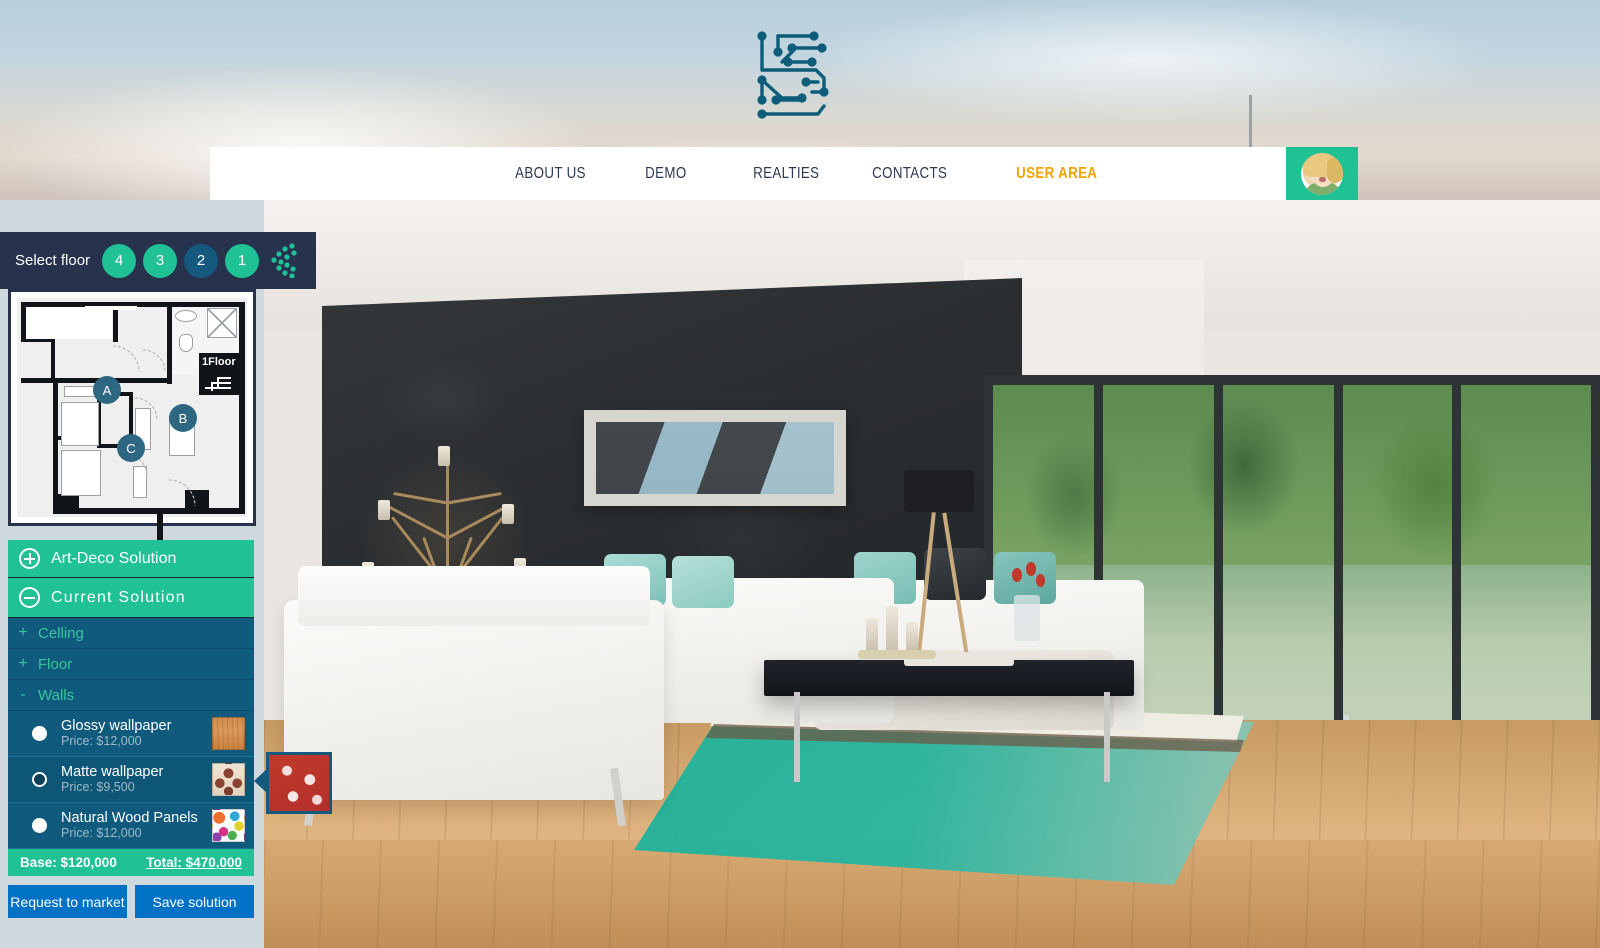 The width and height of the screenshot is (1600, 948). Describe the element at coordinates (39, 825) in the screenshot. I see `radio-natural-wood-panels` at that location.